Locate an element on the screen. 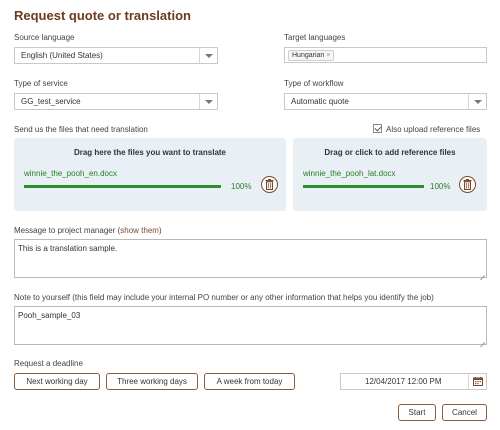 This screenshot has width=500, height=430. source-language-select: English (United States) is located at coordinates (116, 55).